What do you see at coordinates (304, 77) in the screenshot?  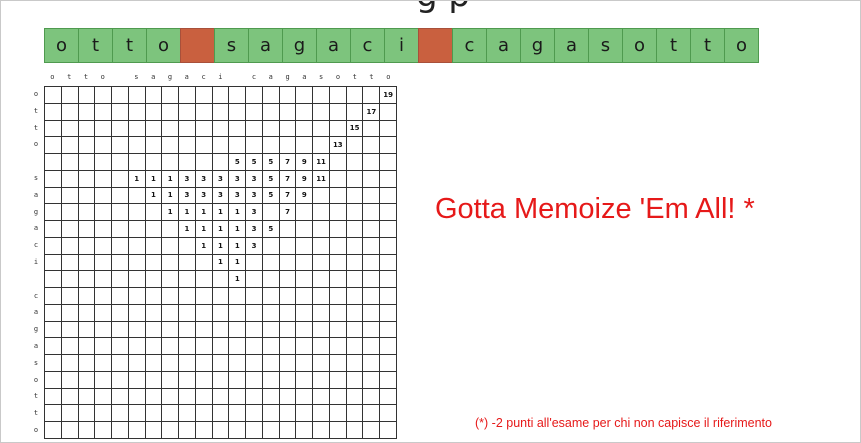 I see `column-header: a` at bounding box center [304, 77].